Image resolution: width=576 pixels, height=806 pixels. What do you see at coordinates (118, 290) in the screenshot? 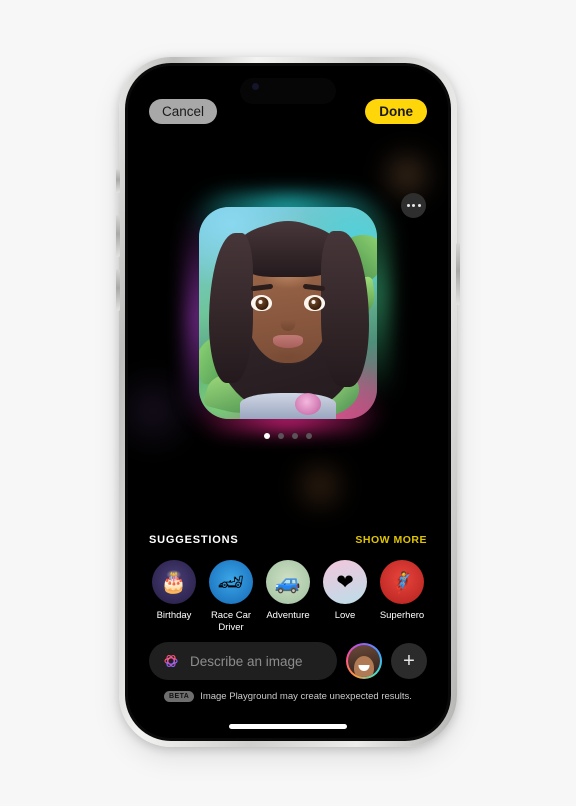
I see `volume-down-button` at bounding box center [118, 290].